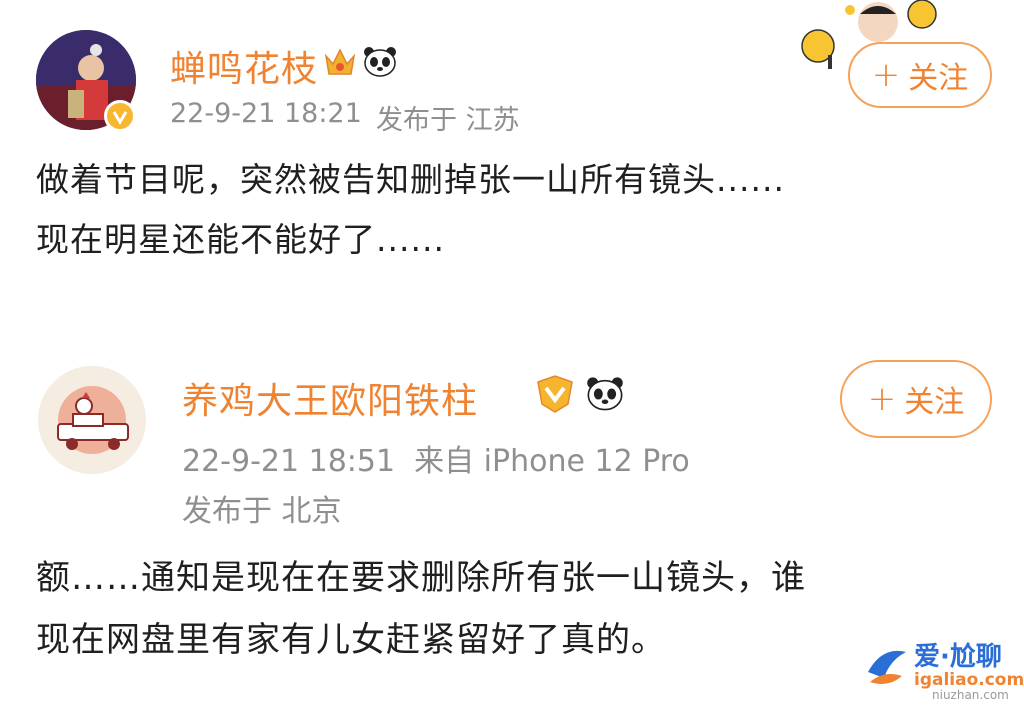  I want to click on watermark: 爱·尬聊 igaliao.com niuzhan.com, so click(943, 669).